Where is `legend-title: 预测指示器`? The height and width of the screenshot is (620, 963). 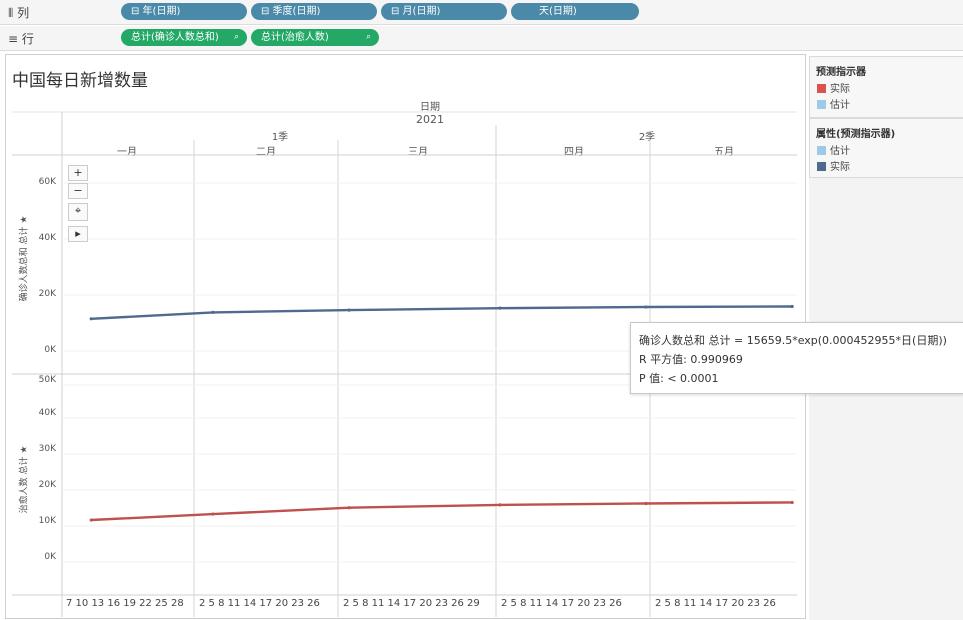
legend-title: 预测指示器 is located at coordinates (841, 72).